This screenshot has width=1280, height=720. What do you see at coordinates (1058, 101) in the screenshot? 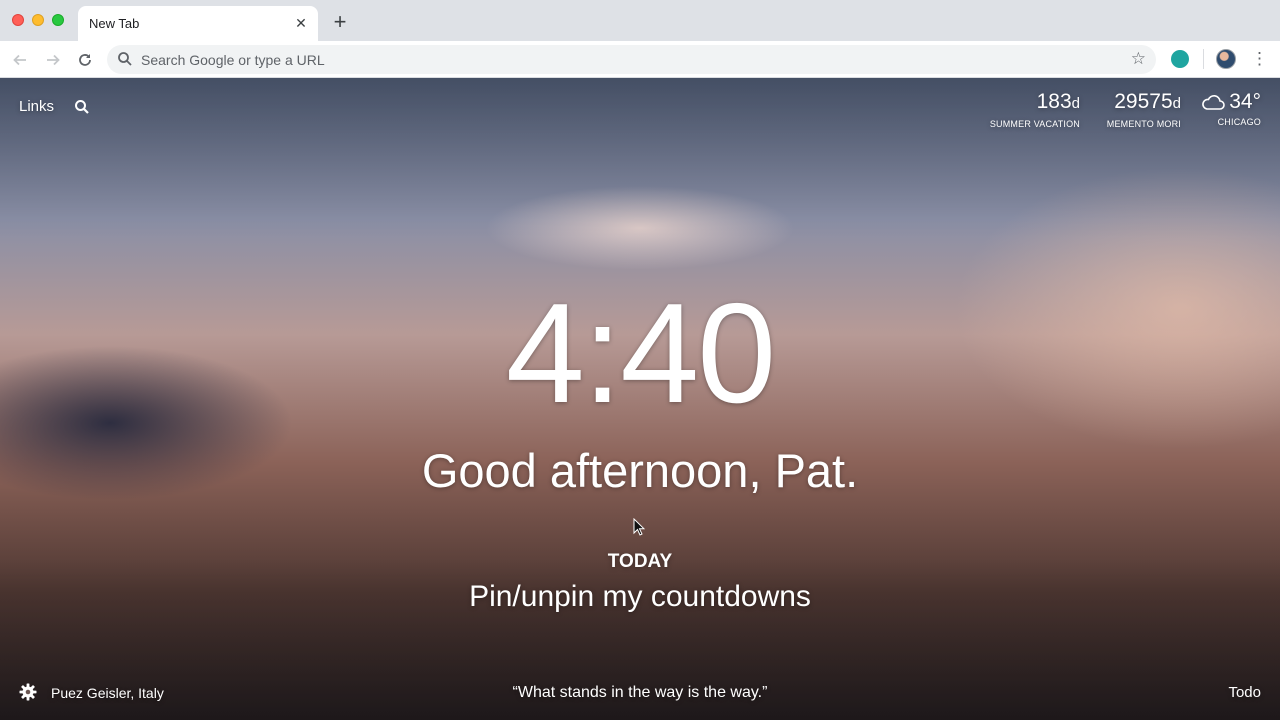
I see `countdown-value: 183d` at bounding box center [1058, 101].